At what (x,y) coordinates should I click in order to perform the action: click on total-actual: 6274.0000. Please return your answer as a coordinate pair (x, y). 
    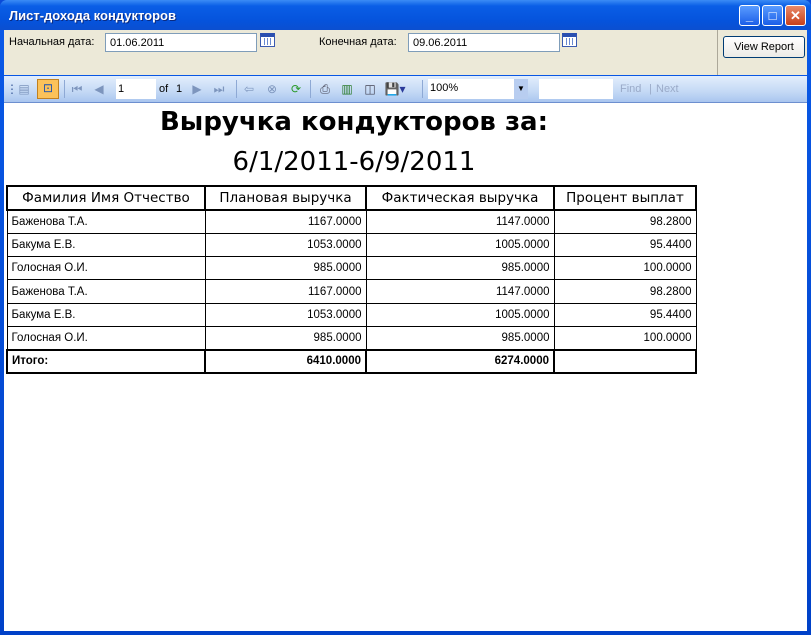
    Looking at the image, I should click on (460, 361).